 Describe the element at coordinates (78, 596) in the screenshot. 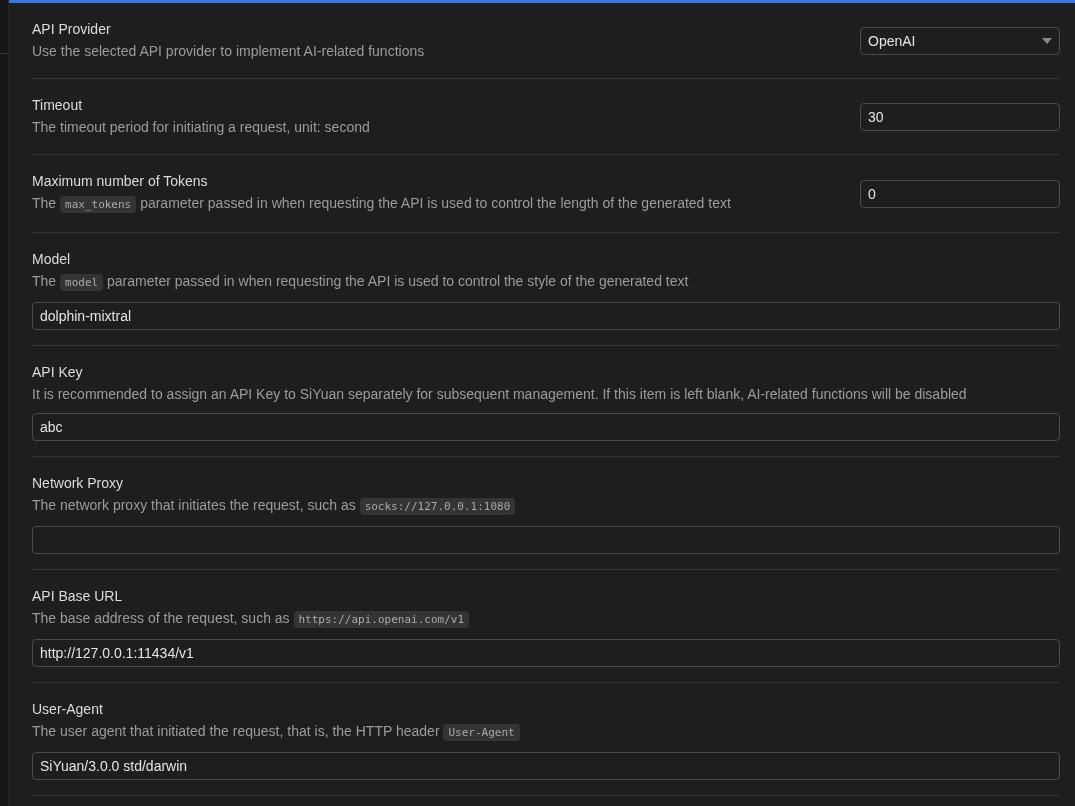

I see `setting-title: API Base URL` at that location.